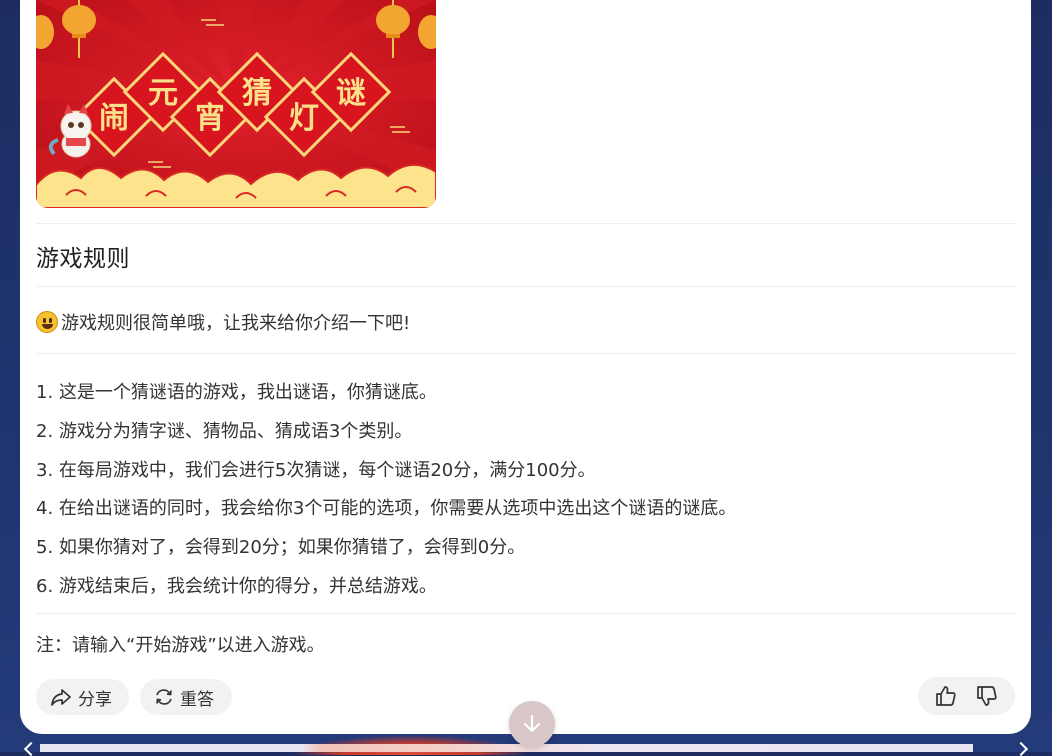  What do you see at coordinates (210, 118) in the screenshot?
I see `banner-char: 宵` at bounding box center [210, 118].